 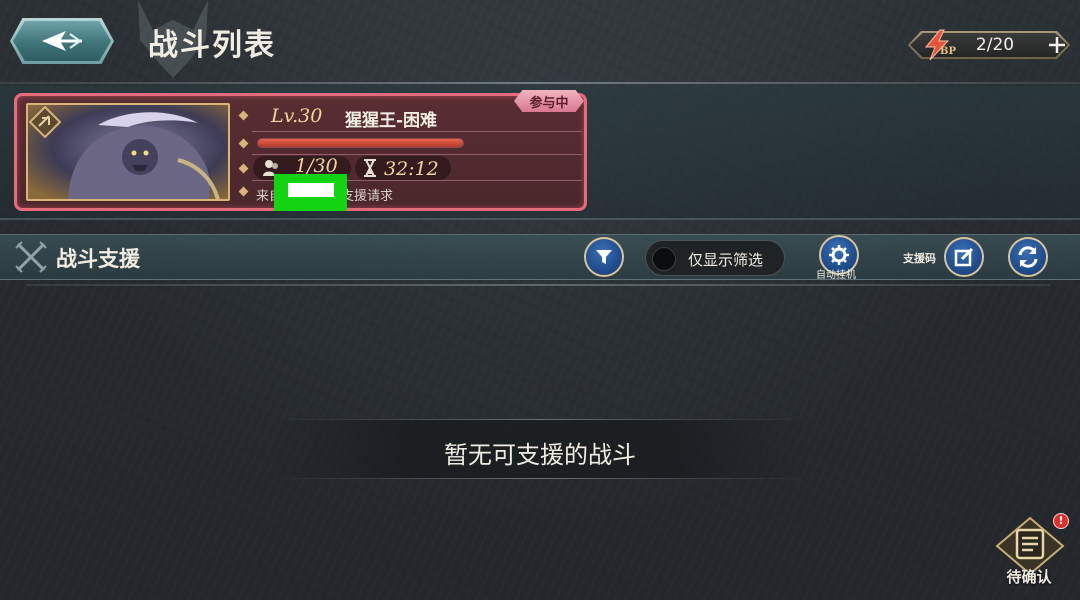 I want to click on back-button, so click(x=62, y=41).